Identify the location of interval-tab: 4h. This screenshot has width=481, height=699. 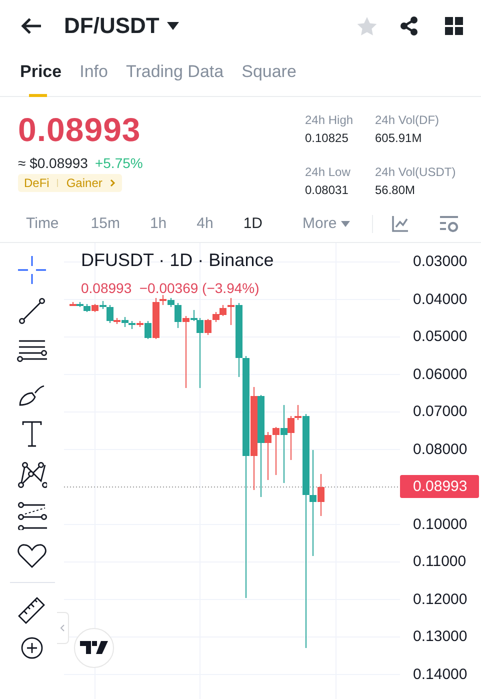
(205, 223).